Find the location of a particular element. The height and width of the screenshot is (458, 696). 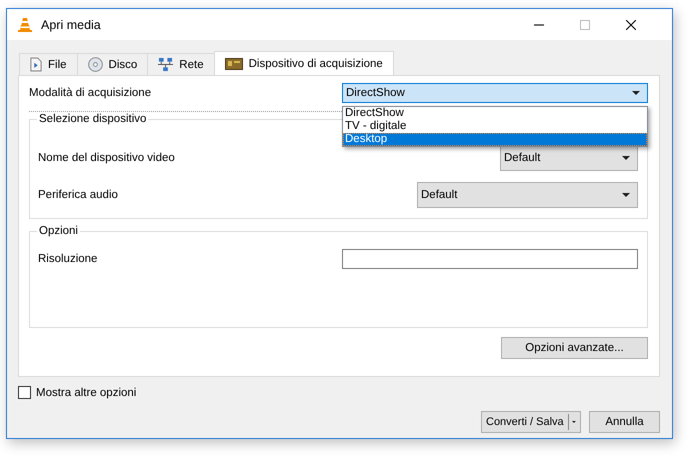

field-label: Periferica audio is located at coordinates (78, 194).